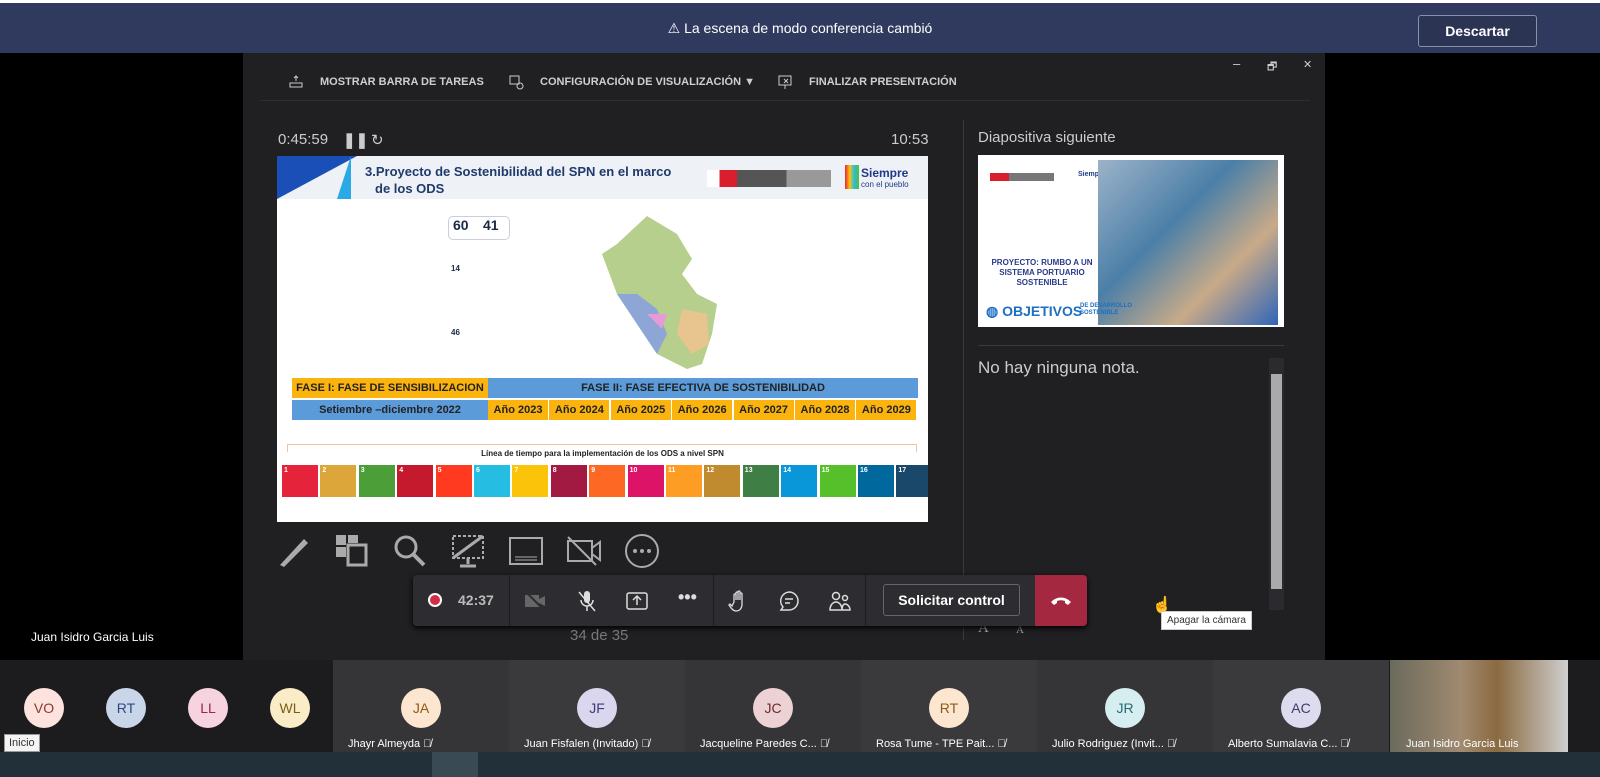  Describe the element at coordinates (599, 635) in the screenshot. I see `slide-counter: 34 de 35` at that location.